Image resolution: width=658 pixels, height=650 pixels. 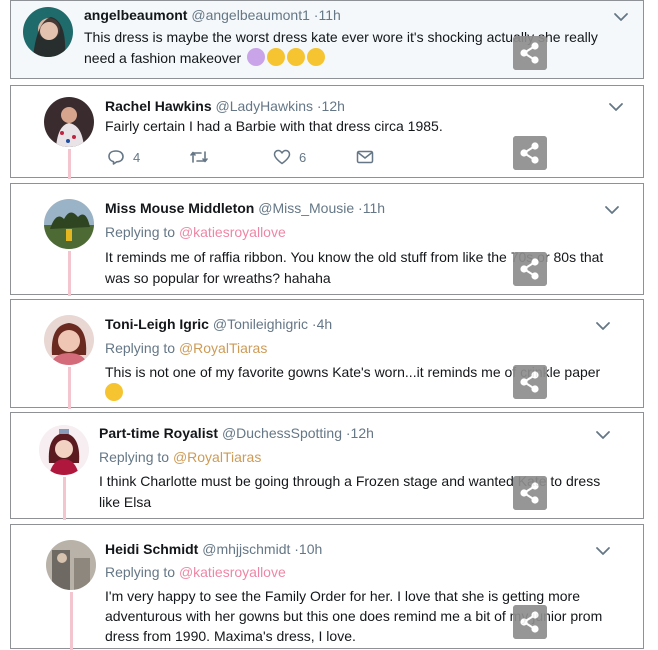 I want to click on author-handle: @DuchessSpotting, so click(x=282, y=433).